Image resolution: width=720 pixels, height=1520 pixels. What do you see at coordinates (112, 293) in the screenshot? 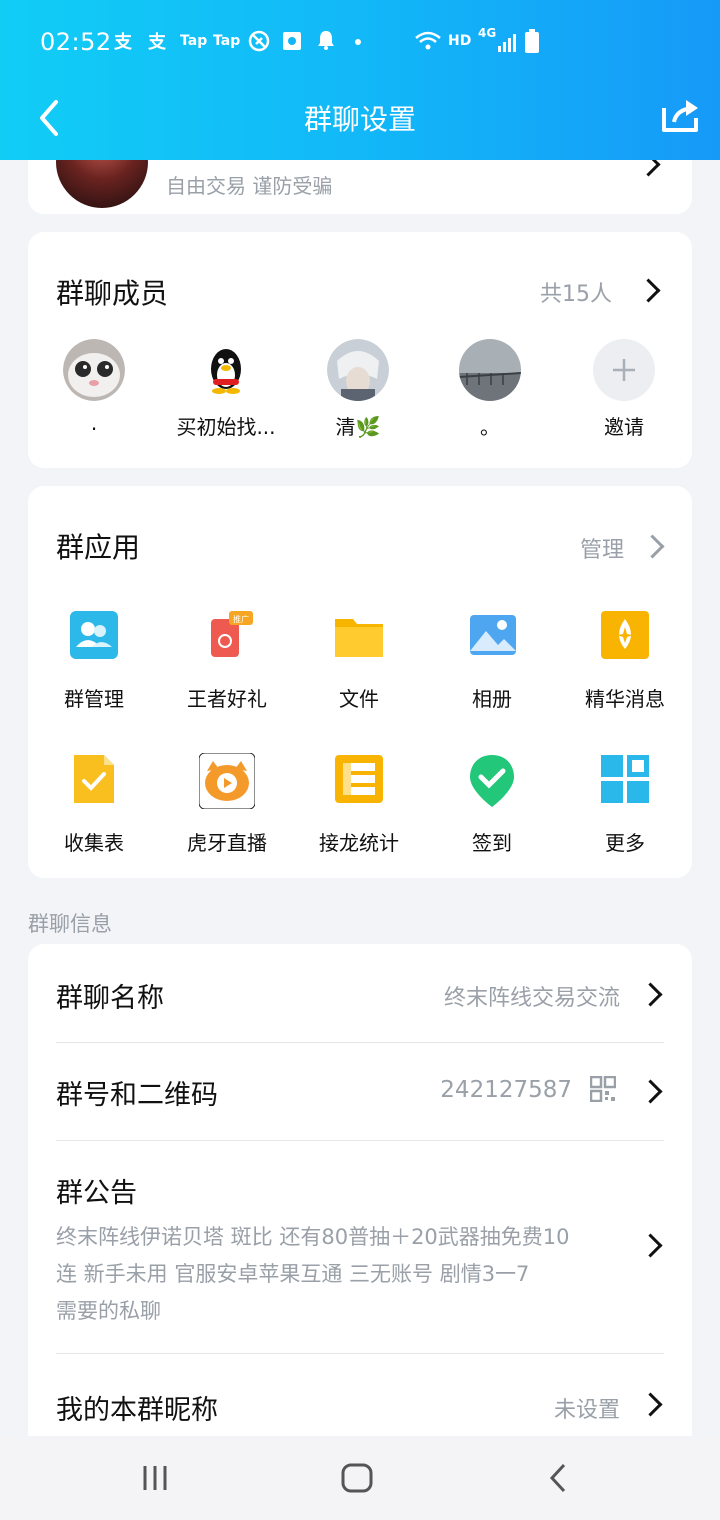
I see `members-title: 群聊成员` at bounding box center [112, 293].